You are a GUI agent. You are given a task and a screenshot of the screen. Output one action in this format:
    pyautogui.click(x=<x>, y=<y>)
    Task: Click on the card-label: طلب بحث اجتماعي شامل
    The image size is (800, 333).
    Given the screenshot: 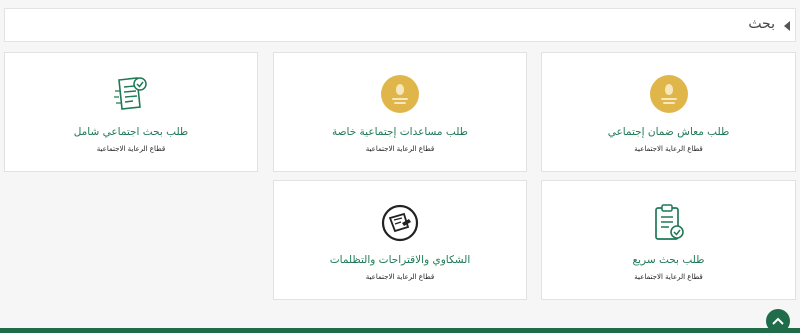 What is the action you would take?
    pyautogui.click(x=131, y=132)
    